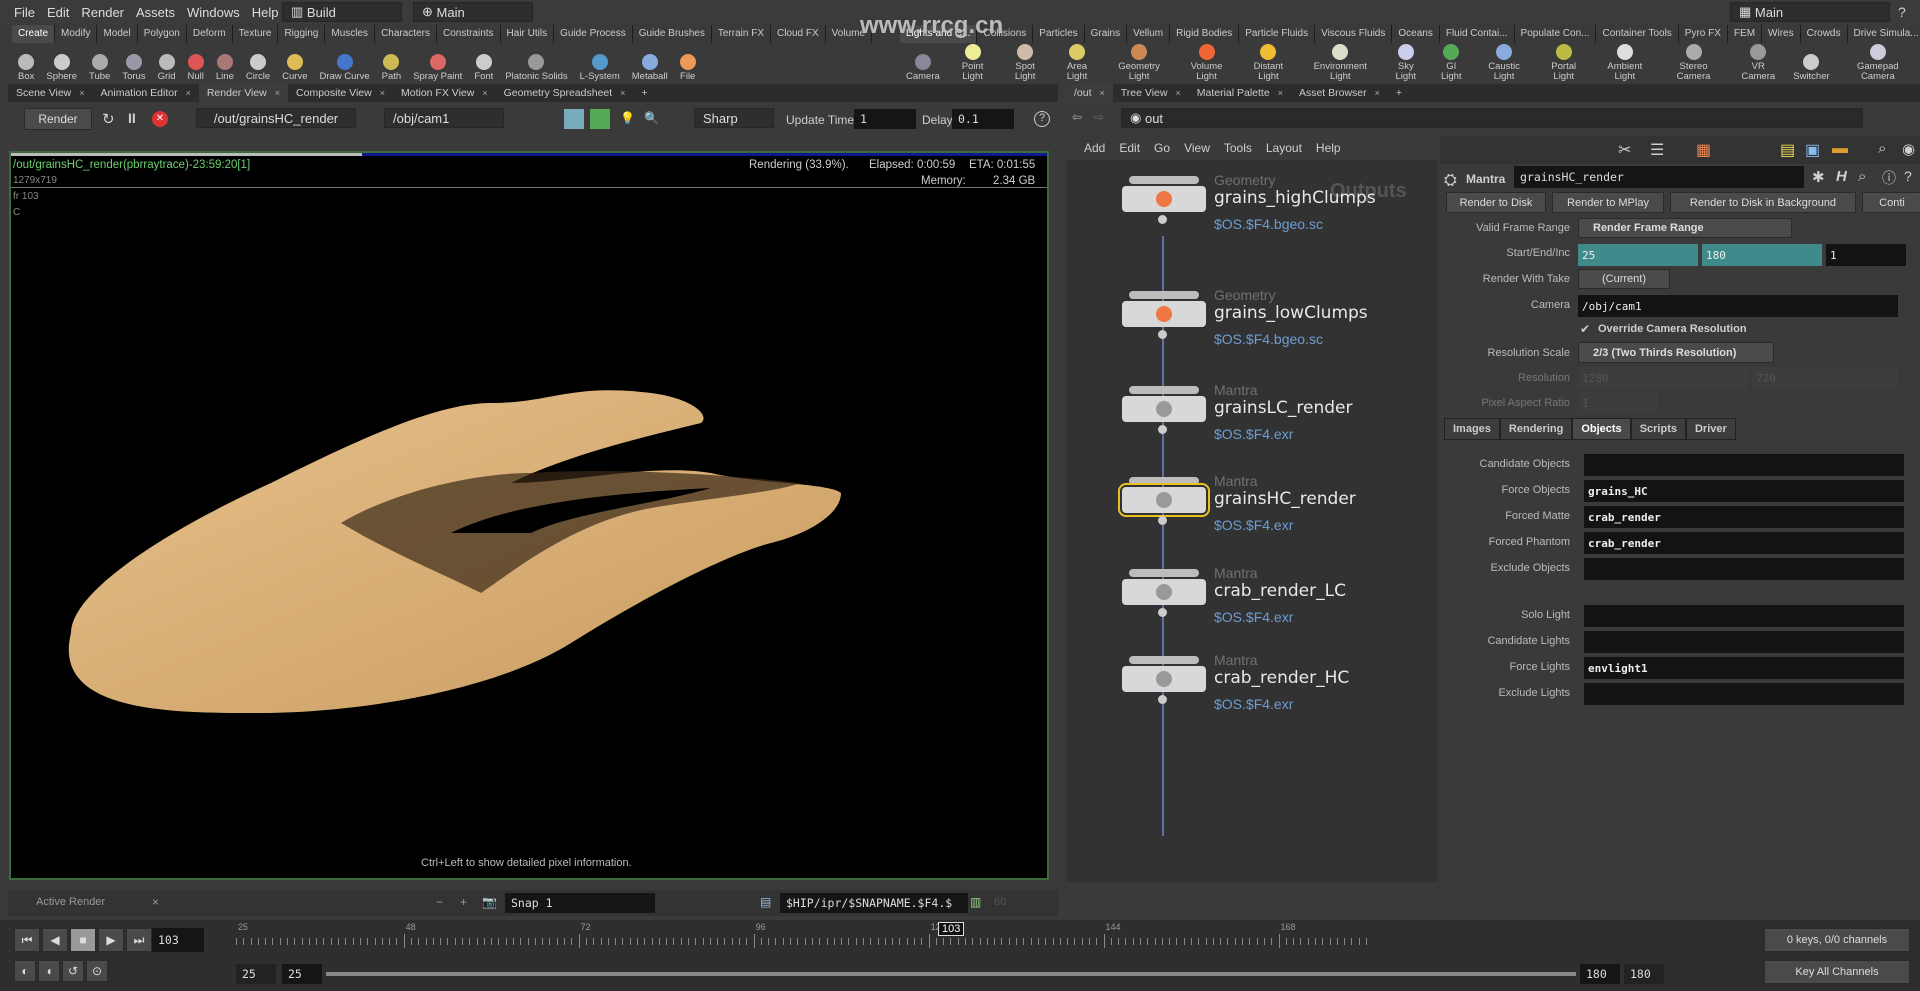 This screenshot has height=991, width=1920. I want to click on param-tab-images: Images, so click(1472, 429).